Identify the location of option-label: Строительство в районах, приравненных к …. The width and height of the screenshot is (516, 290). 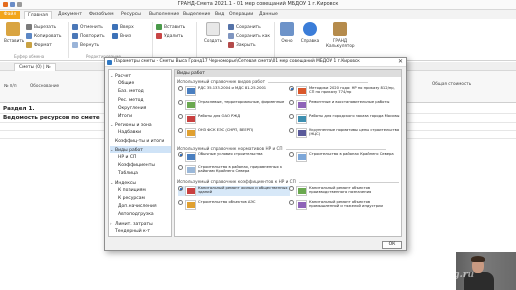
(240, 169).